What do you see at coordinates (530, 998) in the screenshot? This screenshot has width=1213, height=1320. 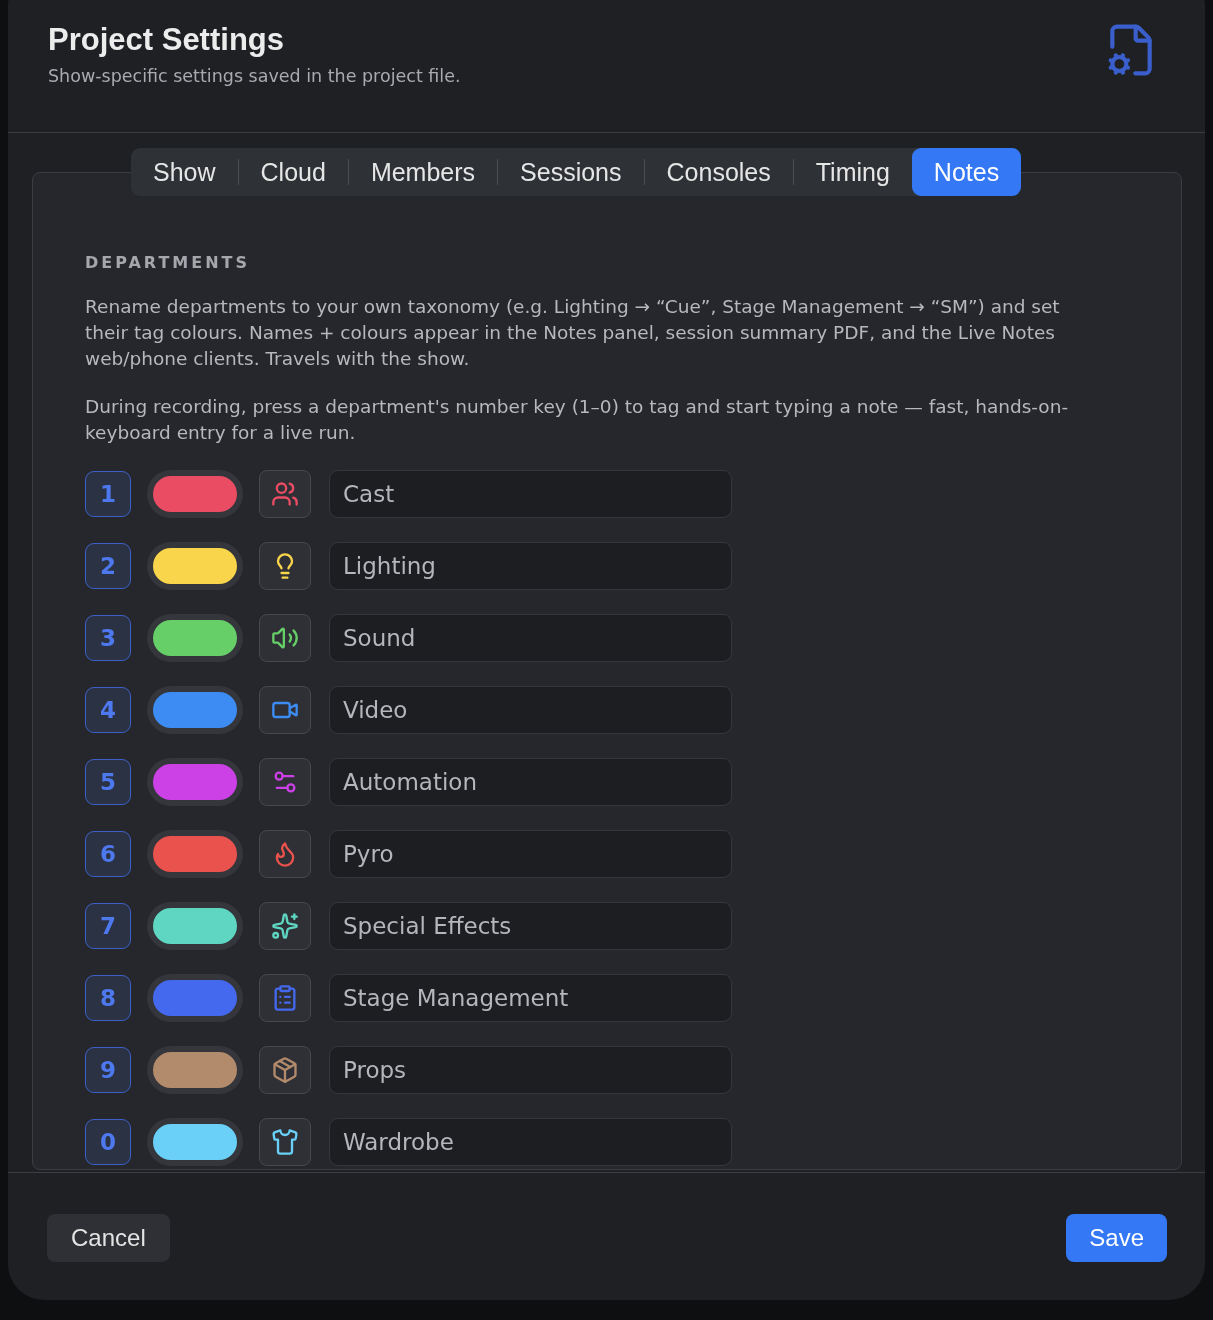 I see `department-name-field: Stage Management` at bounding box center [530, 998].